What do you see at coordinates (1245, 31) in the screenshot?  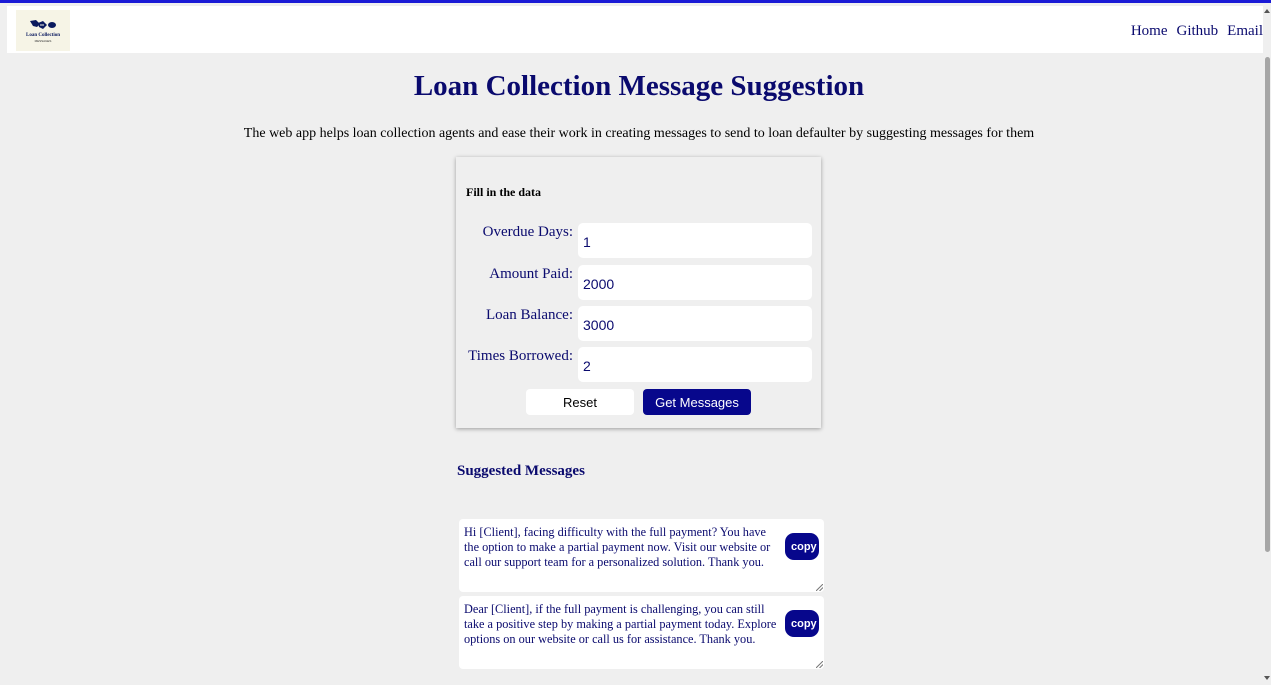 I see `nav-link-email: Email` at bounding box center [1245, 31].